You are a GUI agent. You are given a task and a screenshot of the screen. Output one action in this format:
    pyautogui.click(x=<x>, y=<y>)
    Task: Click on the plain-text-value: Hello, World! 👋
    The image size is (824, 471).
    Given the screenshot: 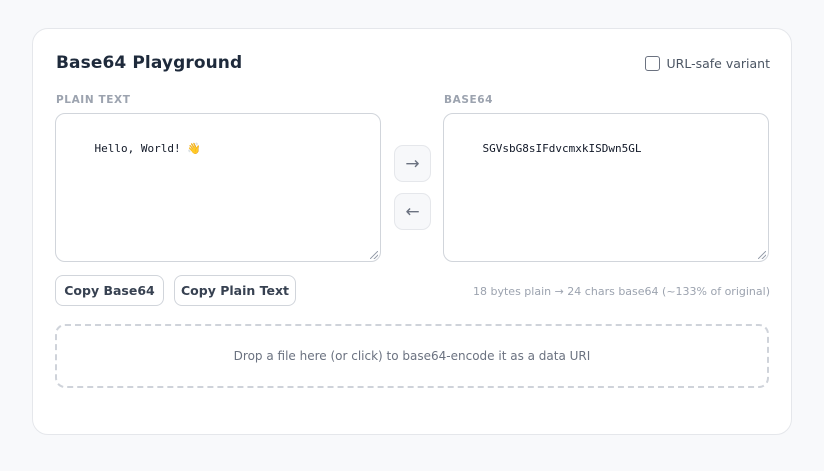 What is the action you would take?
    pyautogui.click(x=147, y=148)
    